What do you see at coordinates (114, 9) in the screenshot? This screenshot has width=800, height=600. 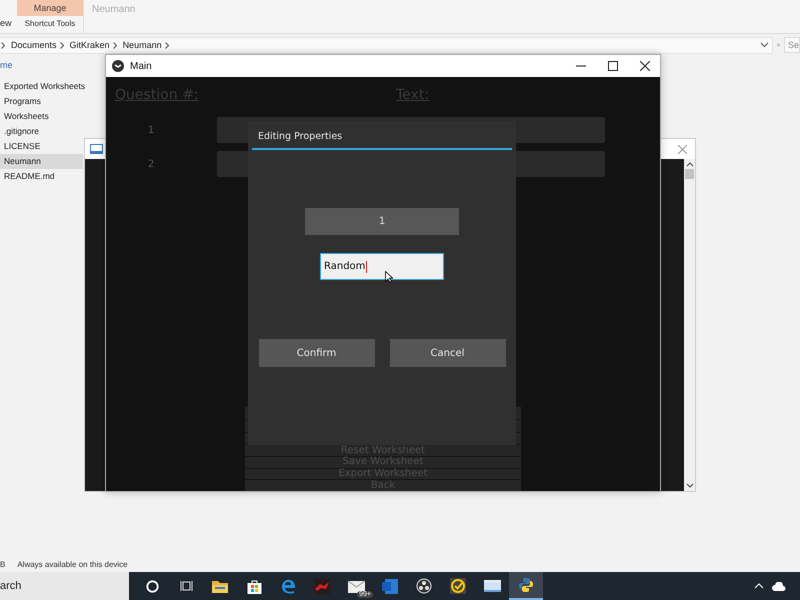 I see `window-title: Neumann` at bounding box center [114, 9].